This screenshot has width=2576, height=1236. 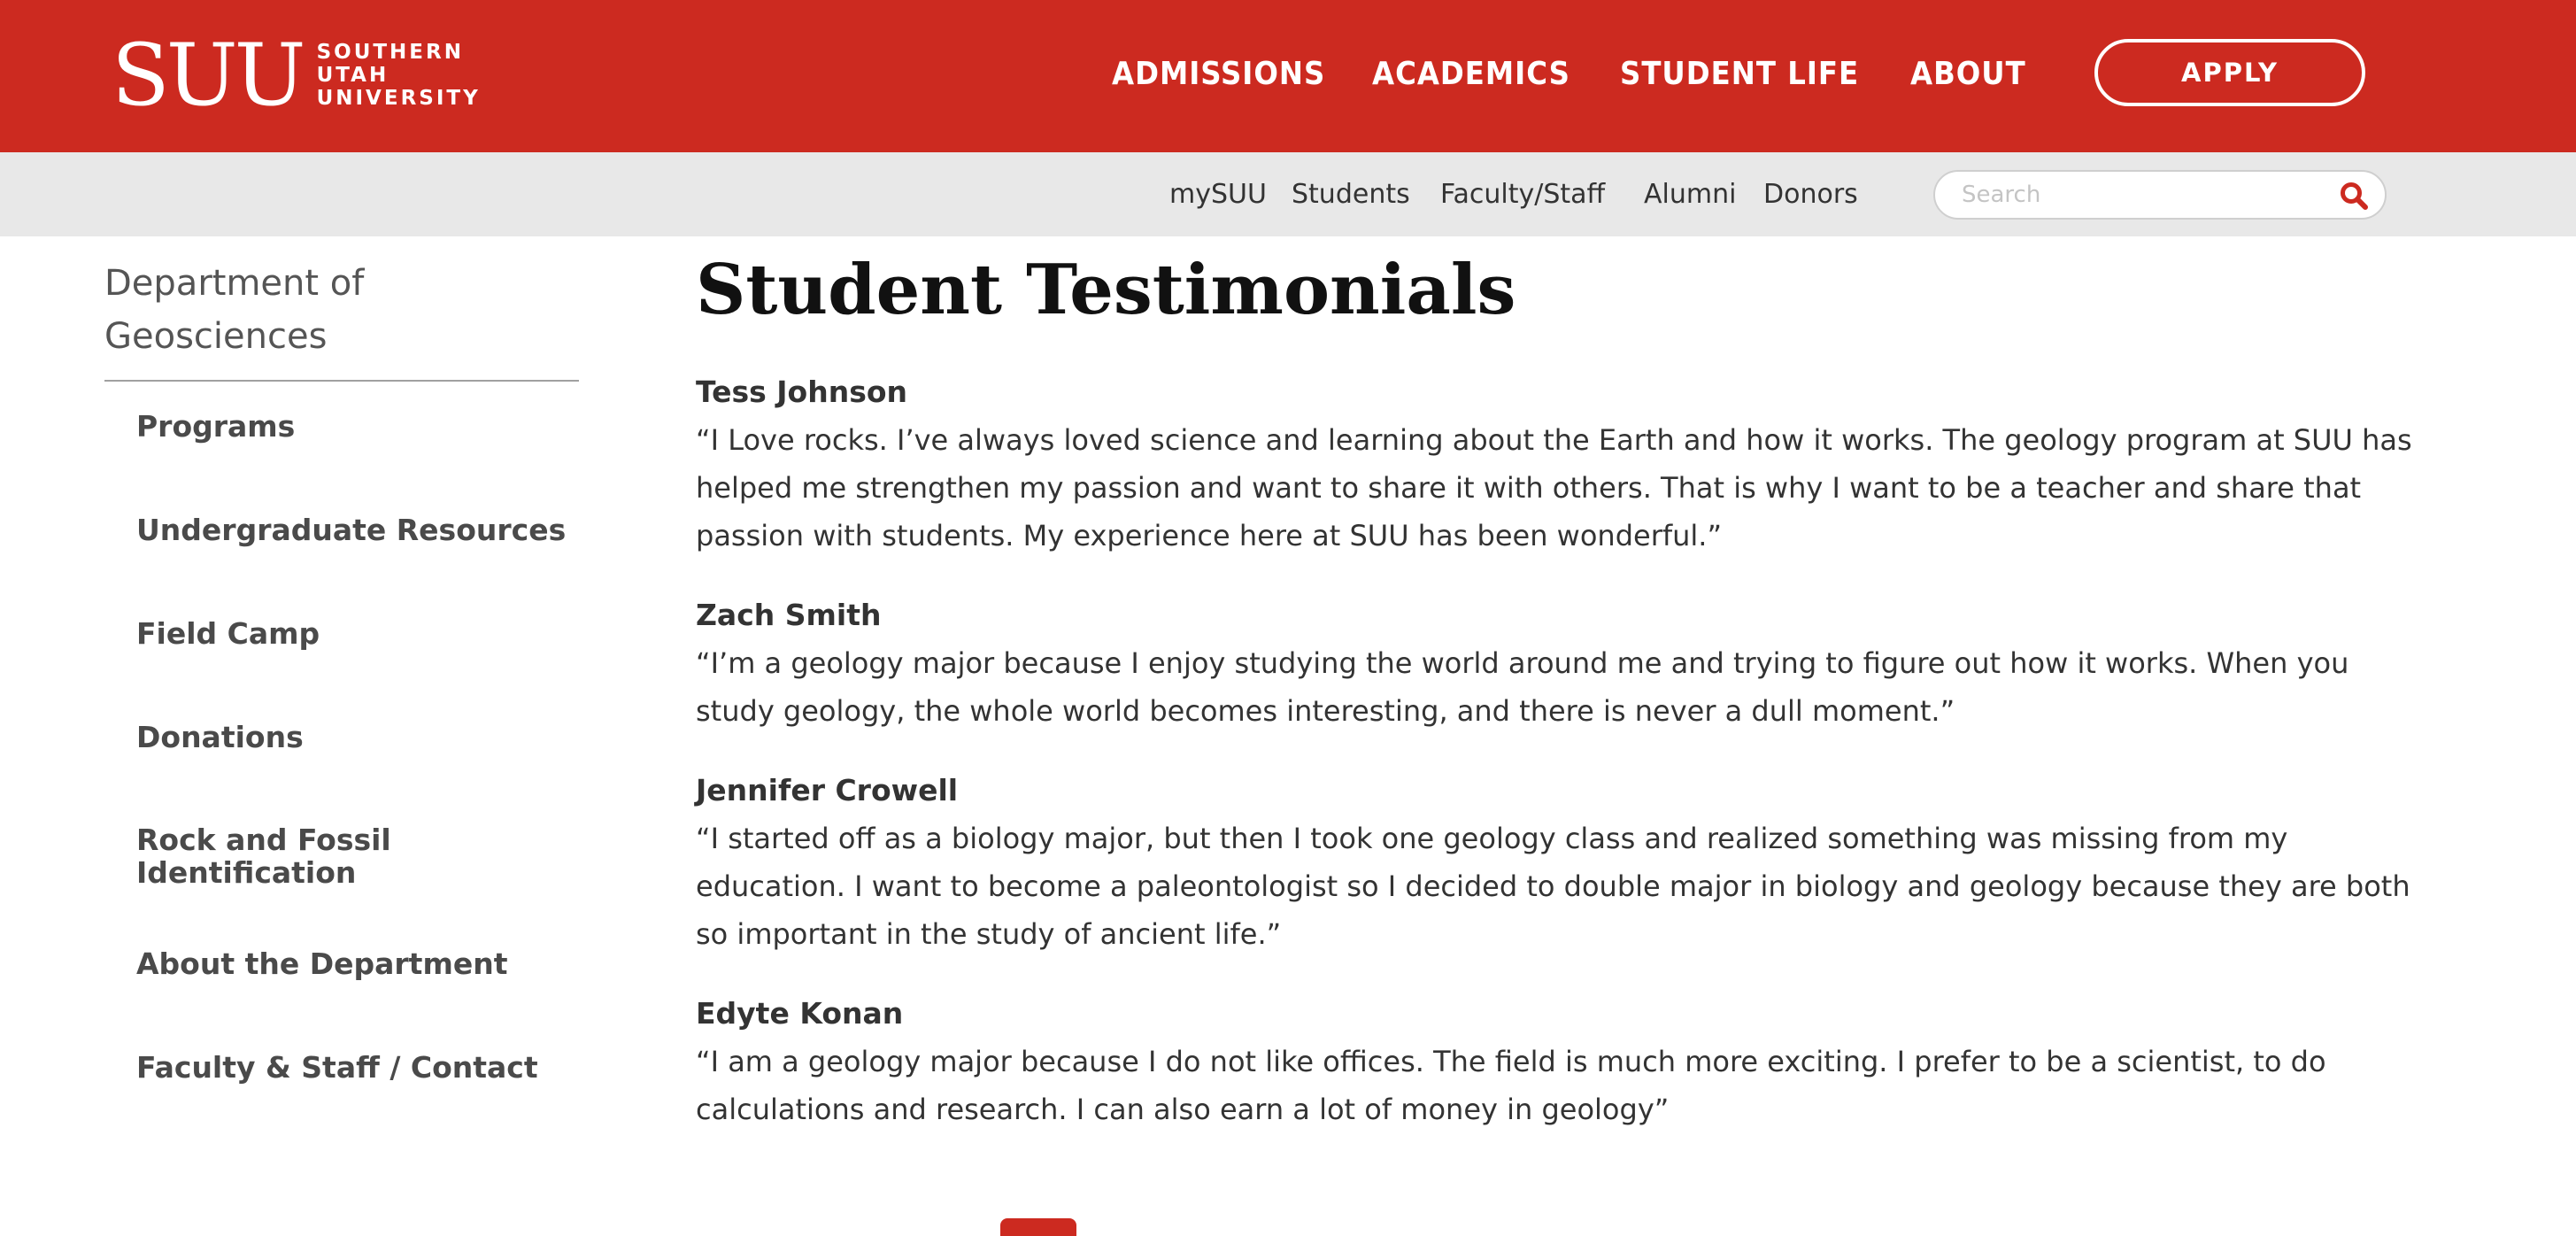 What do you see at coordinates (789, 615) in the screenshot?
I see `testimonial-name: Zach Smith` at bounding box center [789, 615].